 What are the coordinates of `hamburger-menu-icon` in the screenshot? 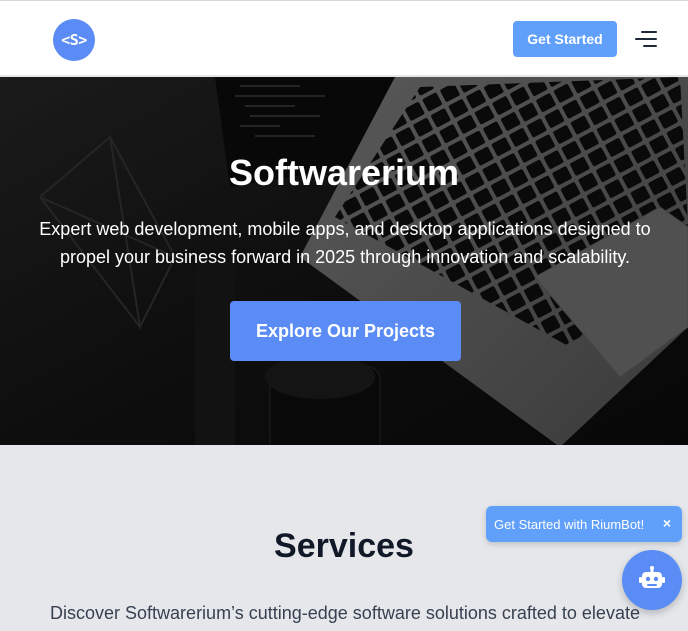 It's located at (645, 39).